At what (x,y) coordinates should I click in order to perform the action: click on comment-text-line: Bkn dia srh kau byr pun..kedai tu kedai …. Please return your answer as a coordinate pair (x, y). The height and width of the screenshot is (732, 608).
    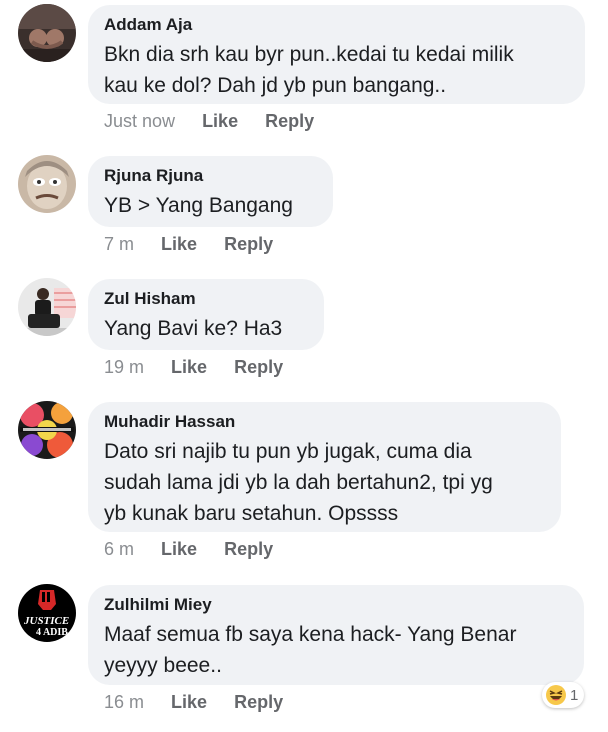
    Looking at the image, I should click on (309, 54).